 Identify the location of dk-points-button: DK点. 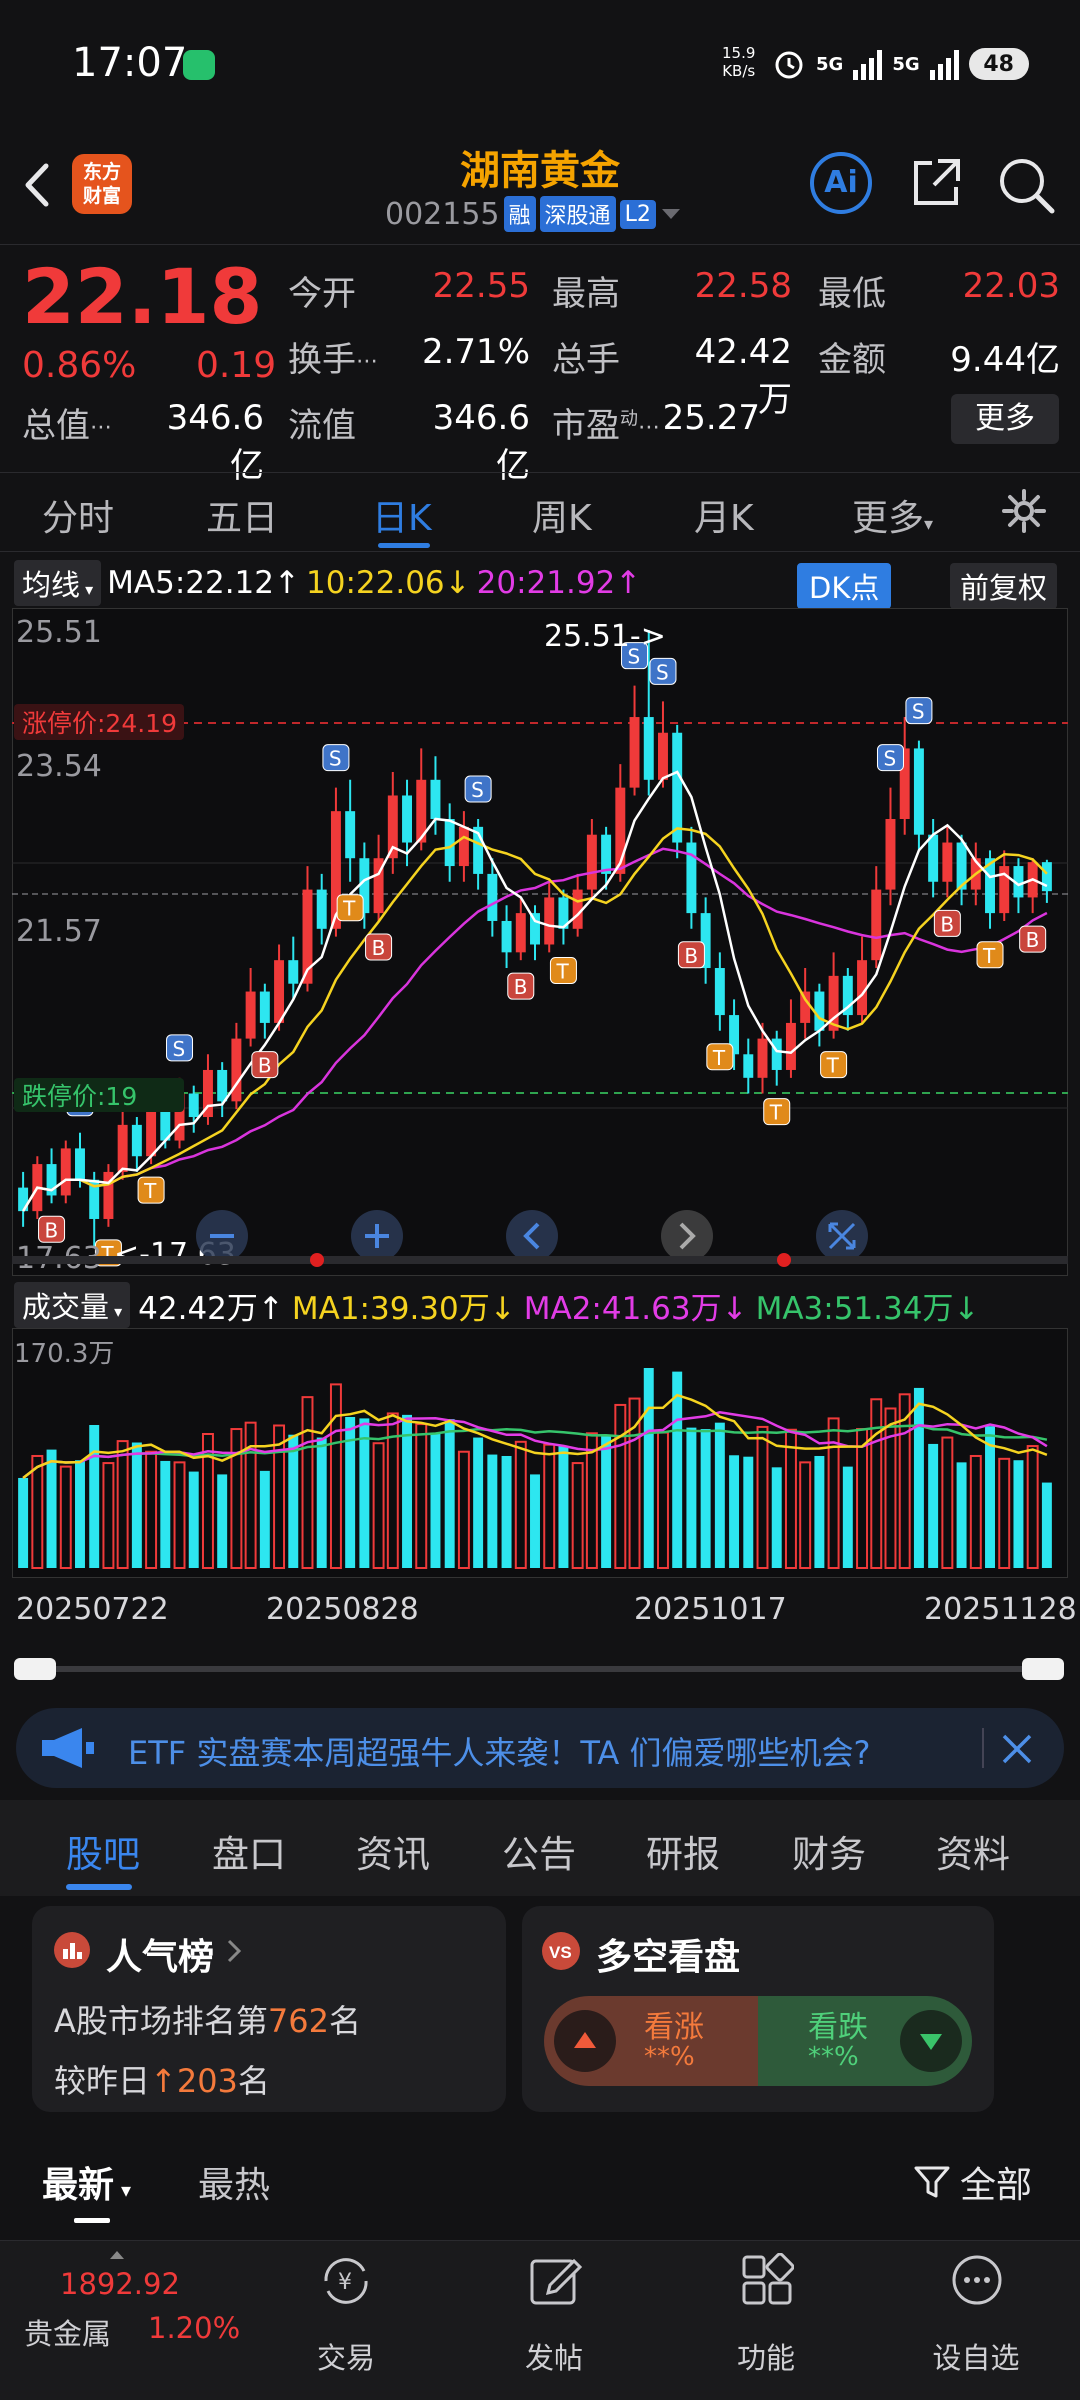
(844, 586).